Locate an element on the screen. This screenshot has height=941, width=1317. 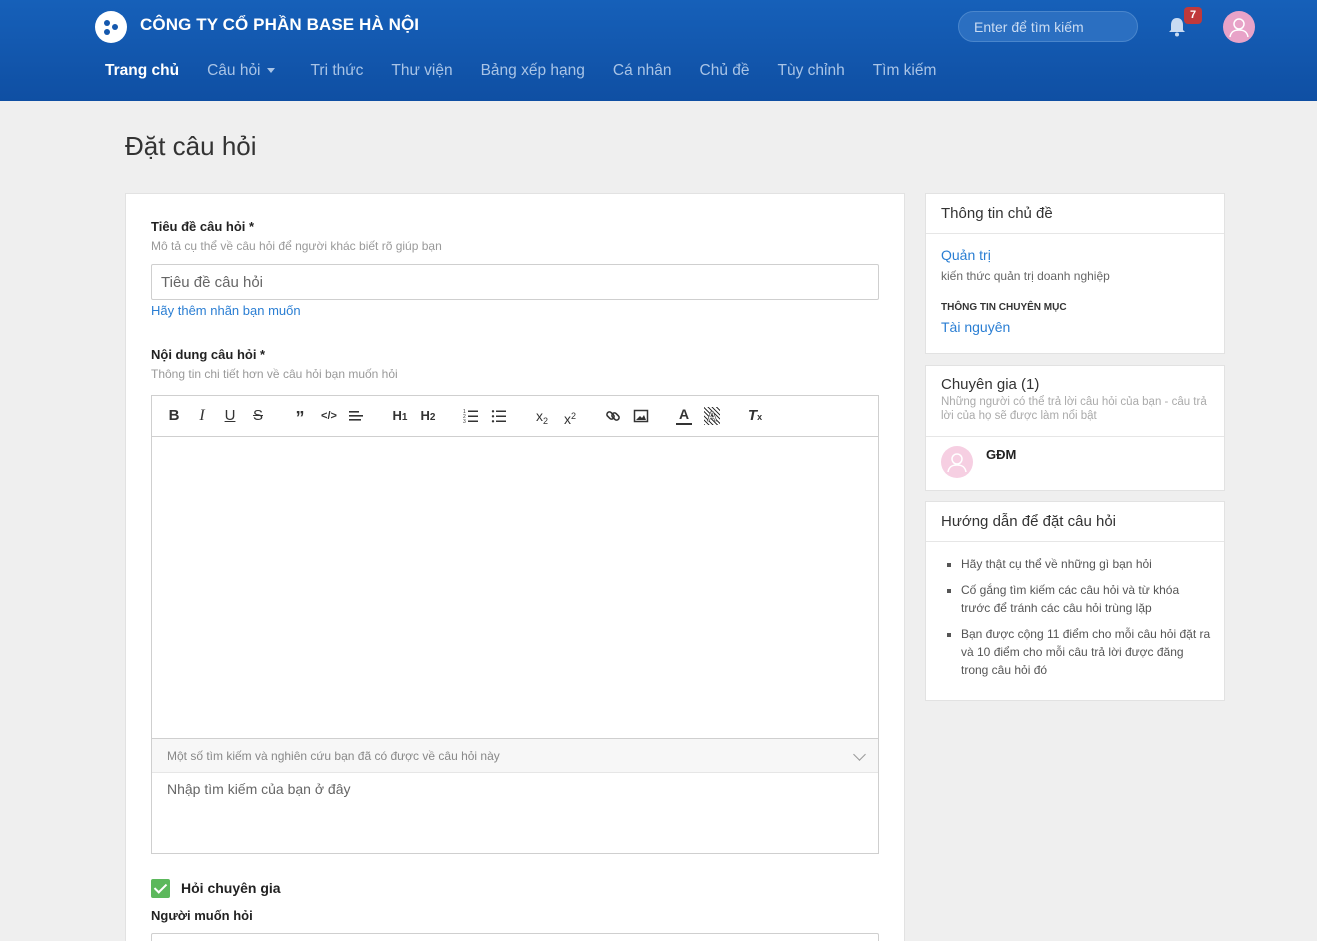
expert-name: GĐM is located at coordinates (1001, 454).